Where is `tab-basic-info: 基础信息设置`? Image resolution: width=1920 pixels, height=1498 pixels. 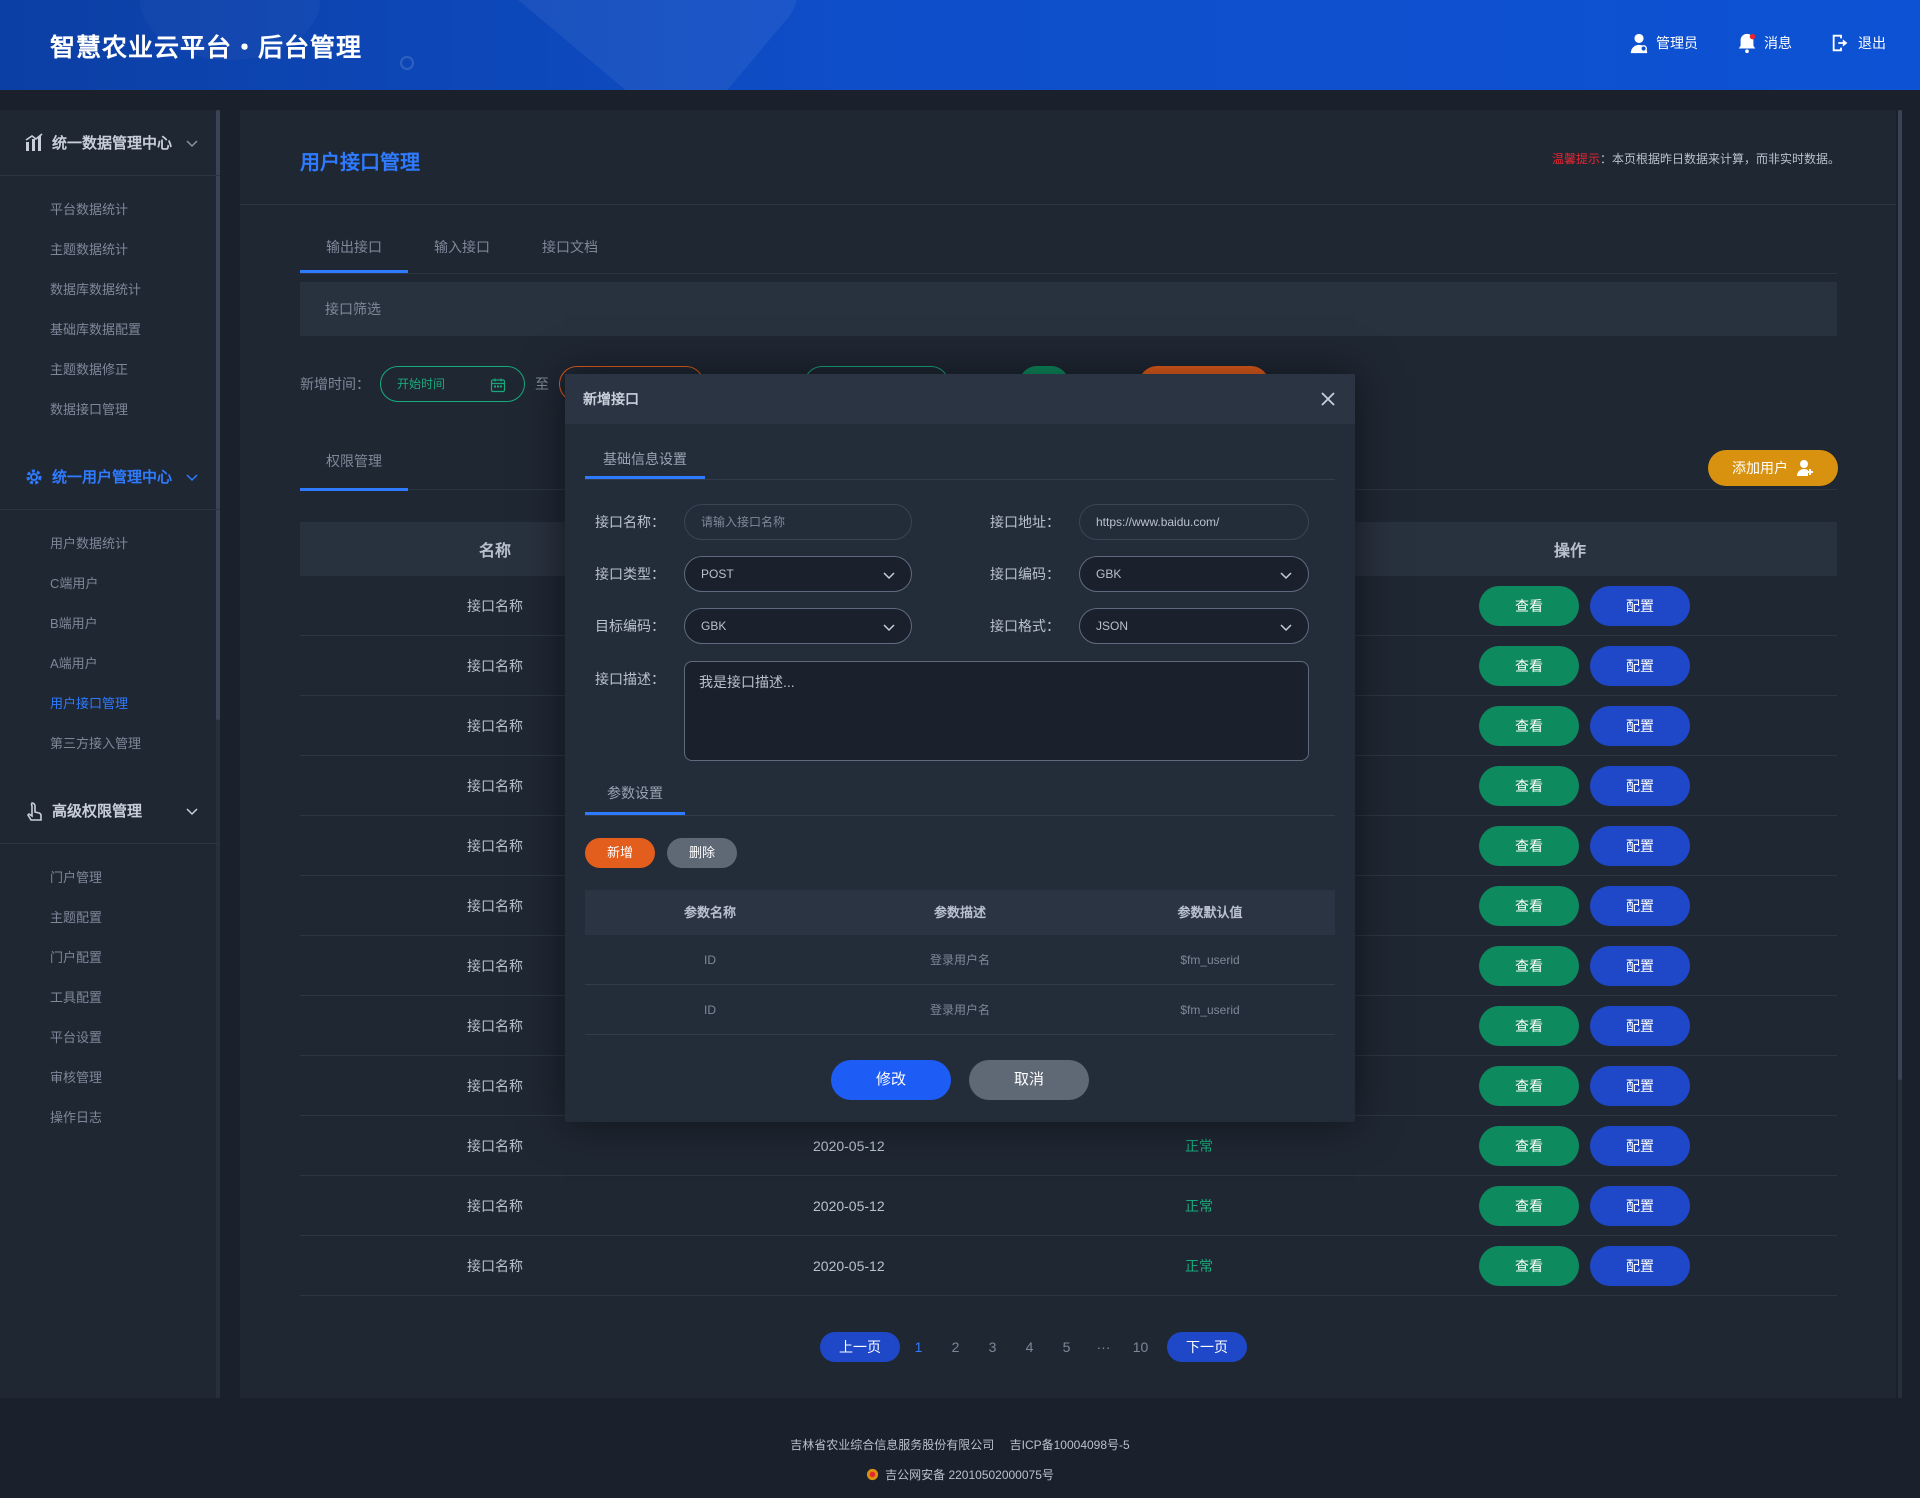 tab-basic-info: 基础信息设置 is located at coordinates (645, 460).